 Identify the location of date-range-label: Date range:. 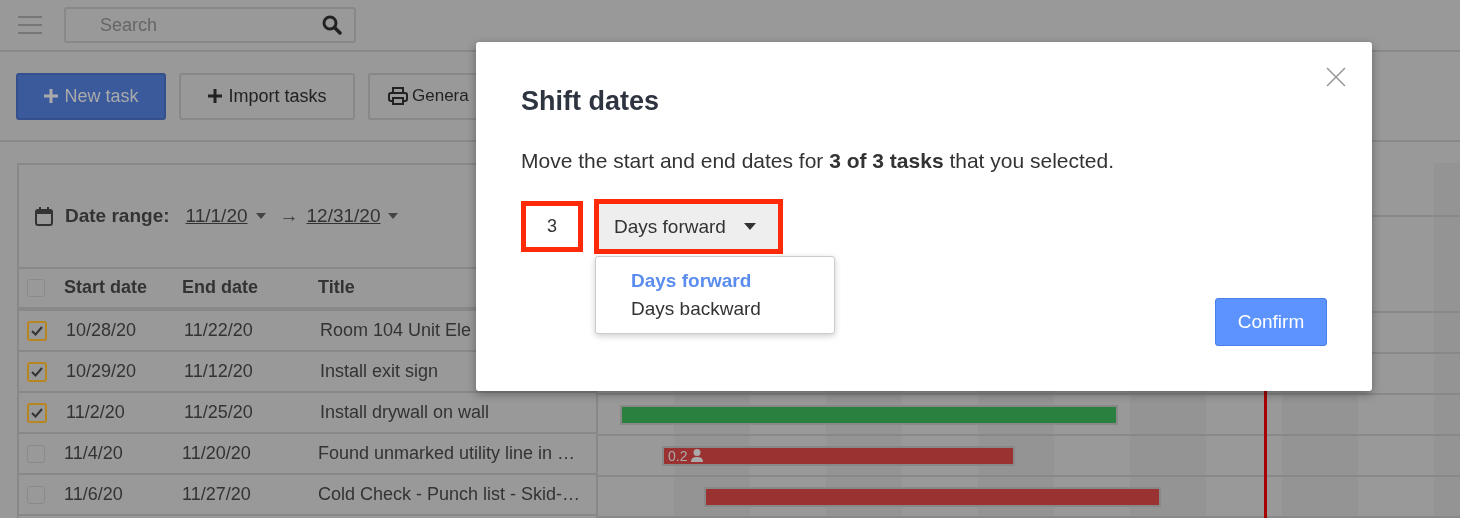
(117, 216).